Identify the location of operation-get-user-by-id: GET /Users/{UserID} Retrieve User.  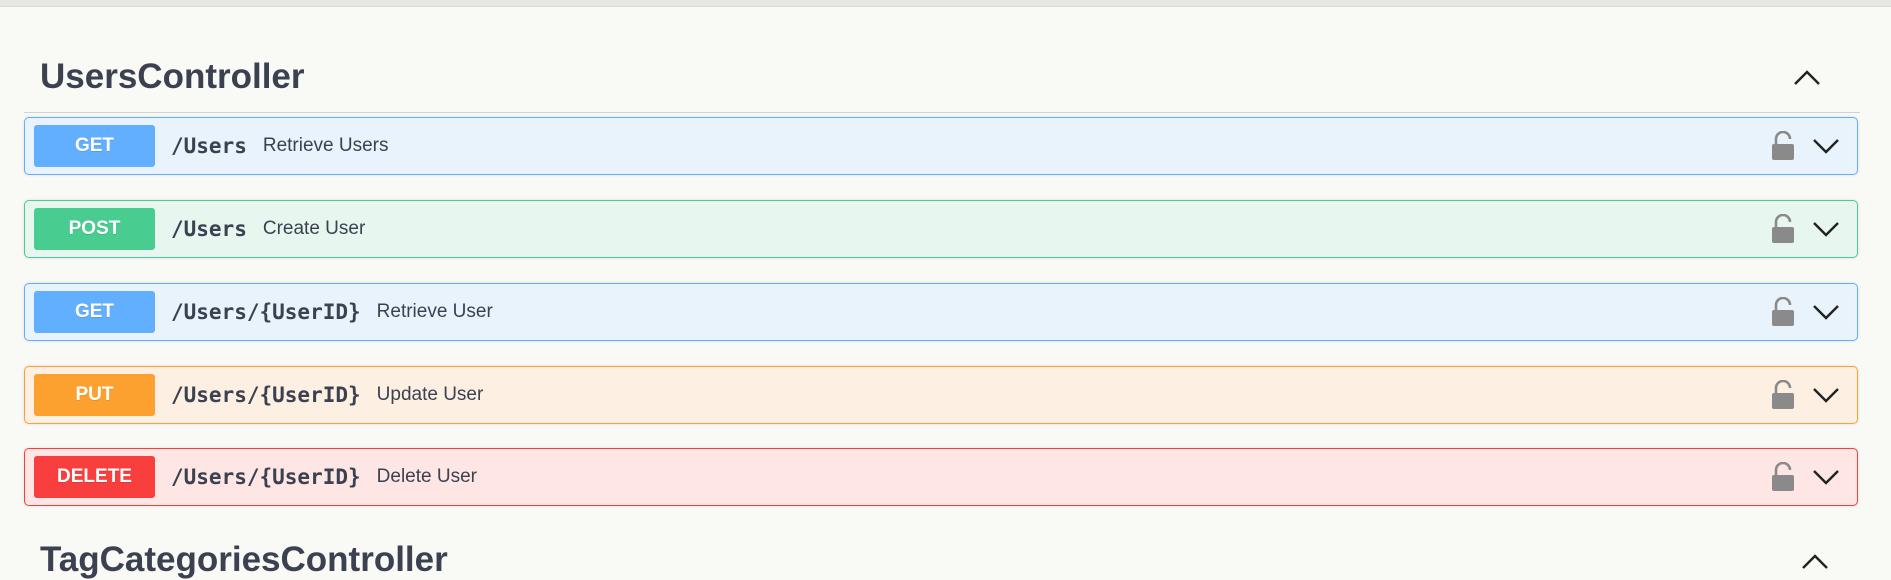
(941, 312).